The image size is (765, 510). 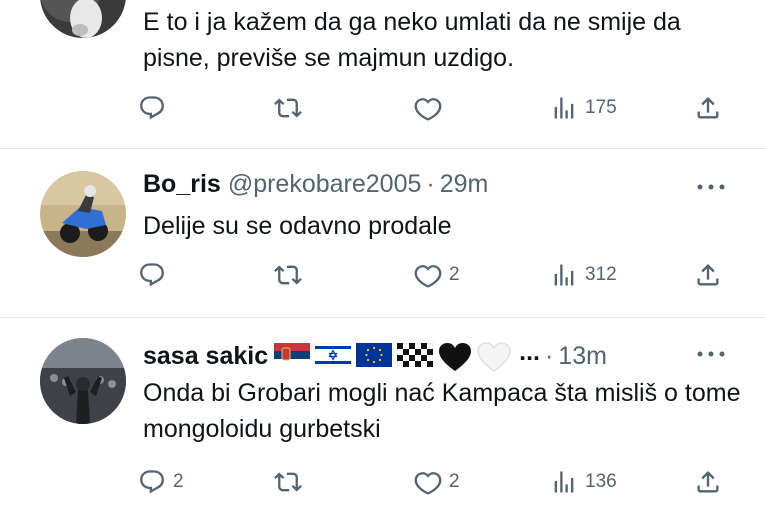 I want to click on tweet-actions: 2 2 136, so click(x=382, y=482).